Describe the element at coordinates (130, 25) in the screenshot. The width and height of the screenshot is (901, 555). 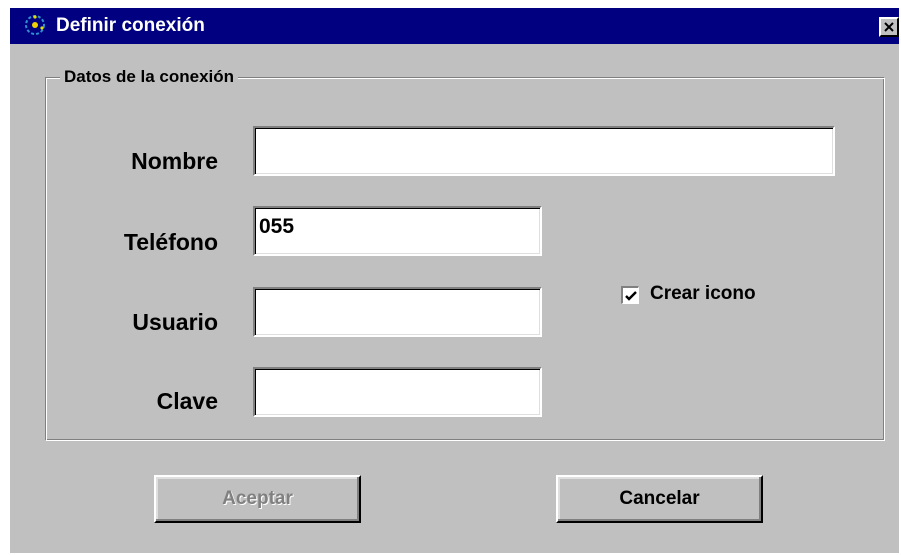
I see `window-title: Definir conexión` at that location.